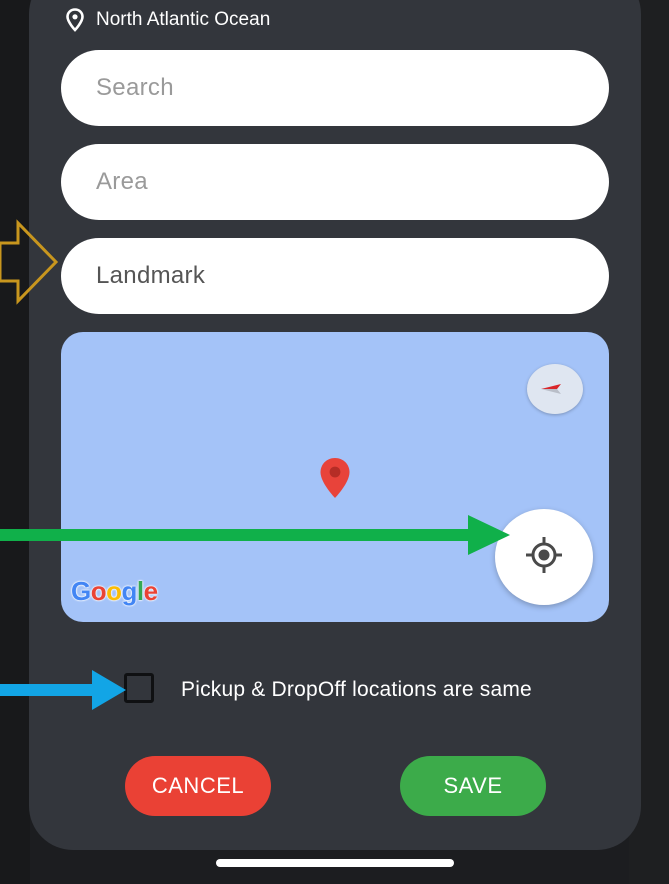 This screenshot has width=669, height=884. What do you see at coordinates (63, 690) in the screenshot?
I see `blue-arrow-icon` at bounding box center [63, 690].